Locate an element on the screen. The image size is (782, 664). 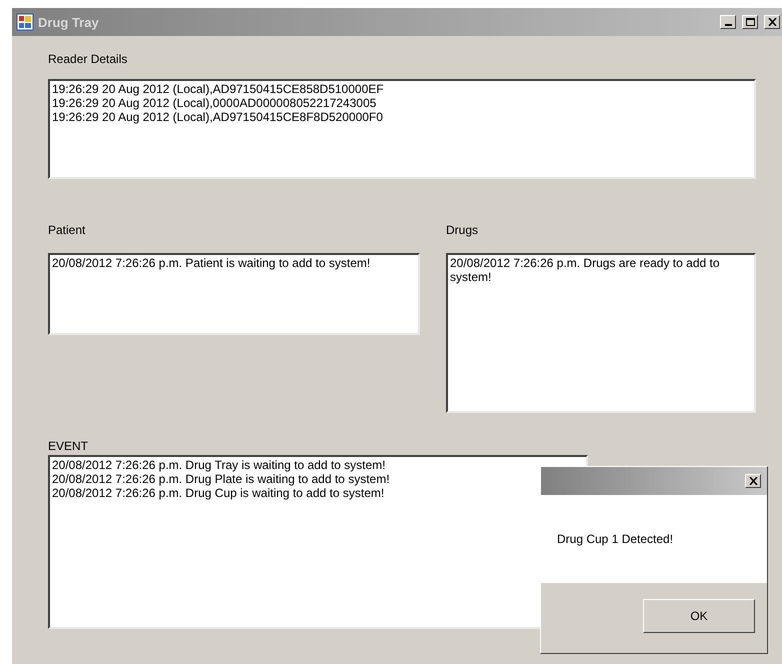
drugs-box: 20/08/2012 7:26:26 p.m. Drugs are ready to add to system! is located at coordinates (601, 333).